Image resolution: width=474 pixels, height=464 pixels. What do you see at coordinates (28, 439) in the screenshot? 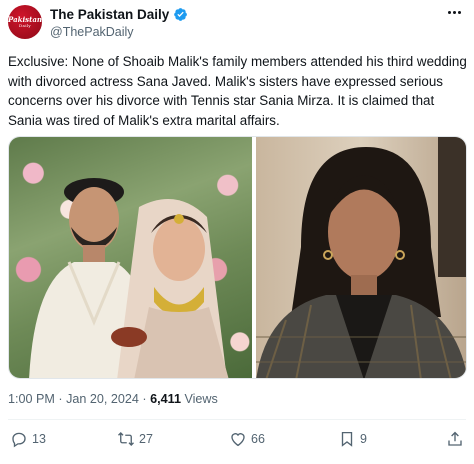
I see `reply-button: 13` at bounding box center [28, 439].